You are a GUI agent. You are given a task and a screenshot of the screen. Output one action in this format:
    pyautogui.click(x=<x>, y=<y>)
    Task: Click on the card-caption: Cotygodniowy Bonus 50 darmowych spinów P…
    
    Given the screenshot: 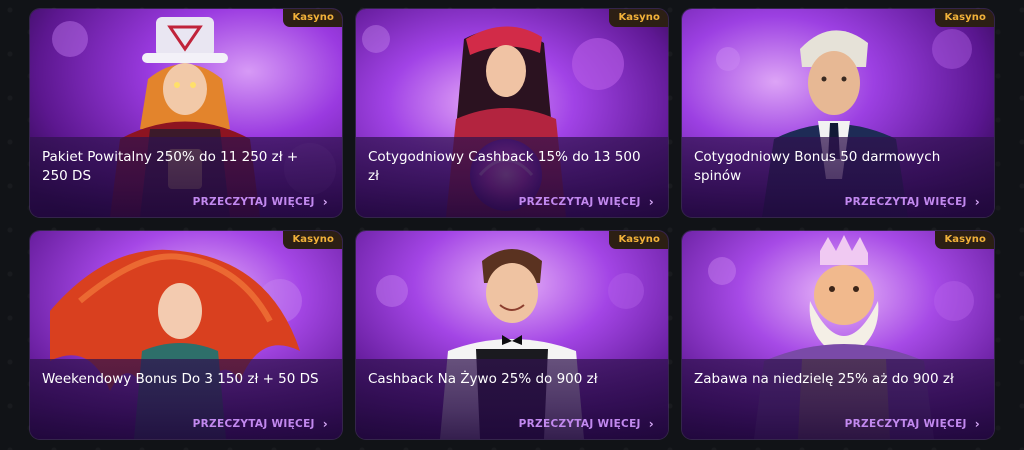 What is the action you would take?
    pyautogui.click(x=838, y=177)
    